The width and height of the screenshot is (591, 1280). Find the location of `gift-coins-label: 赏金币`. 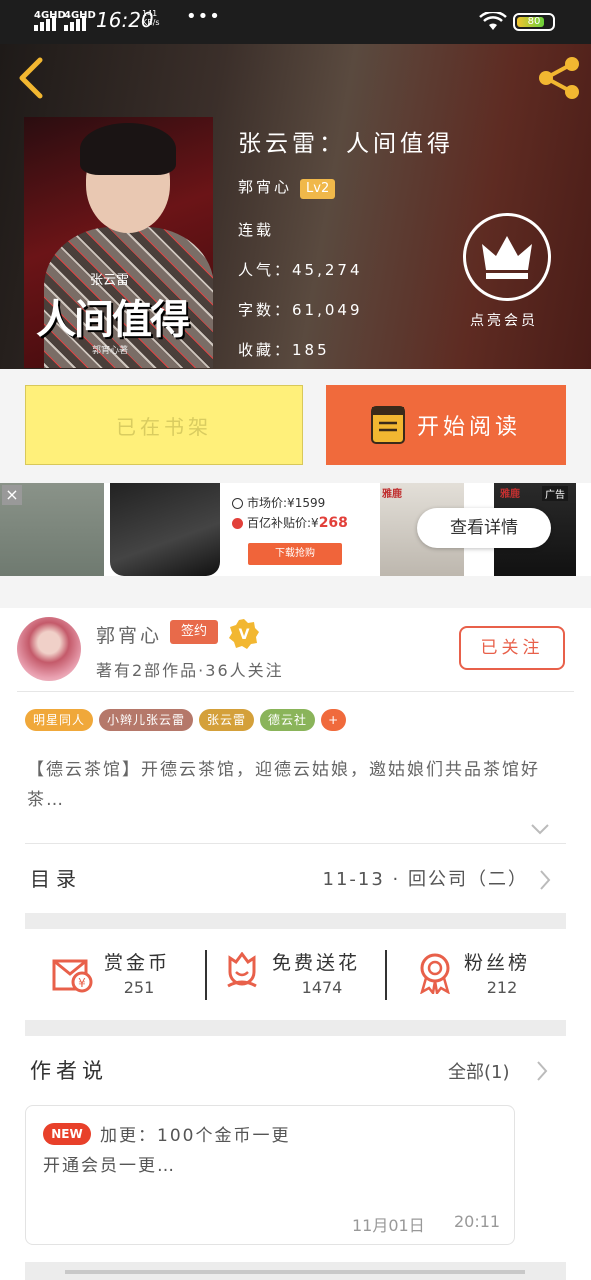

gift-coins-label: 赏金币 is located at coordinates (137, 963).